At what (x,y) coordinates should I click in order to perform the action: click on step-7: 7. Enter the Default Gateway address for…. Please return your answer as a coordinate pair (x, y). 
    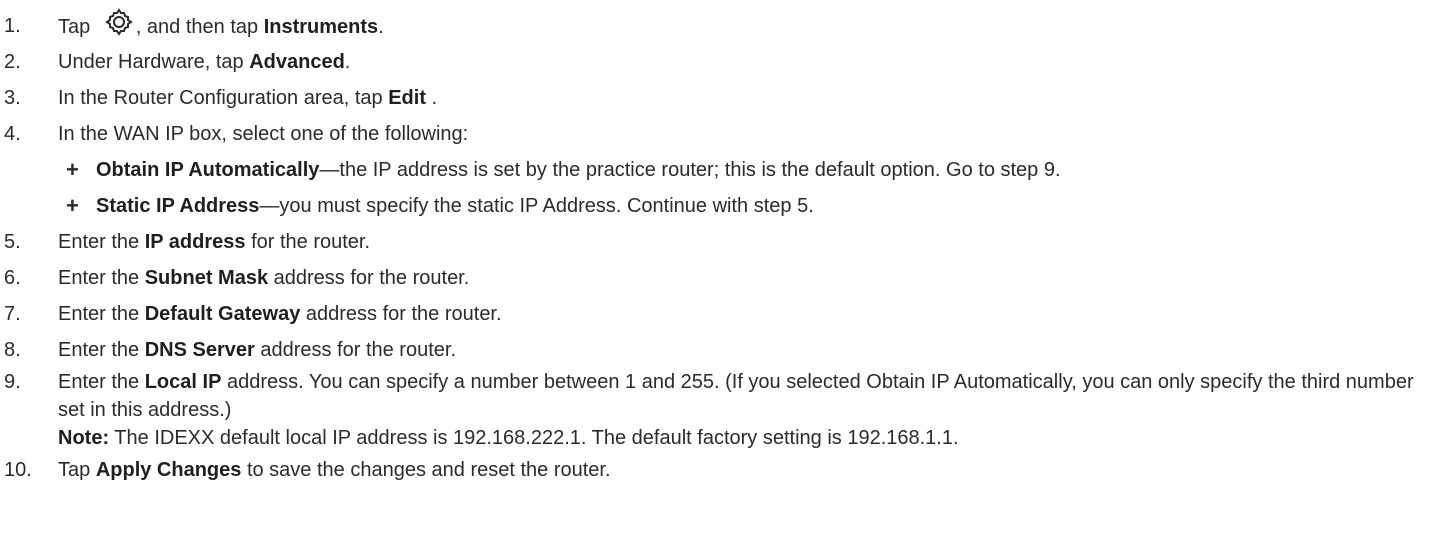
    Looking at the image, I should click on (721, 314).